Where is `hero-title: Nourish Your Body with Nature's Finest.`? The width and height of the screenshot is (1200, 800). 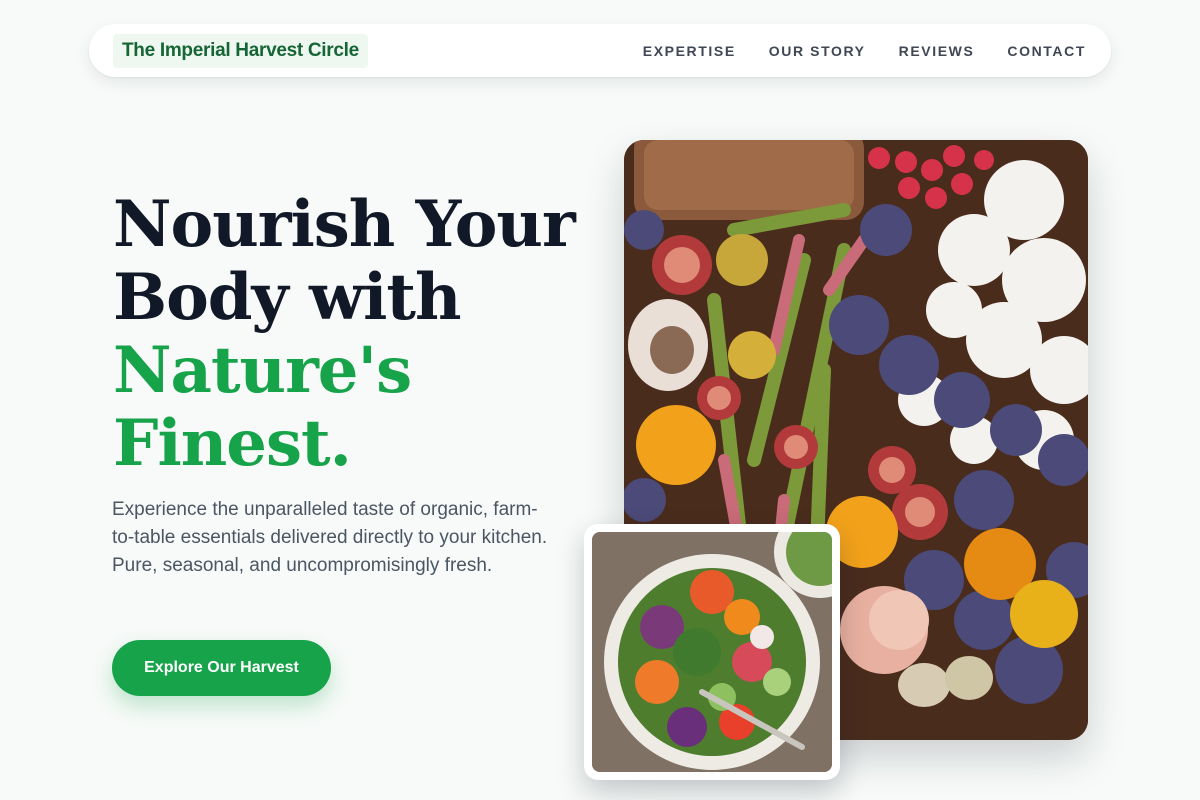
hero-title: Nourish Your Body with Nature's Finest. is located at coordinates (348, 334).